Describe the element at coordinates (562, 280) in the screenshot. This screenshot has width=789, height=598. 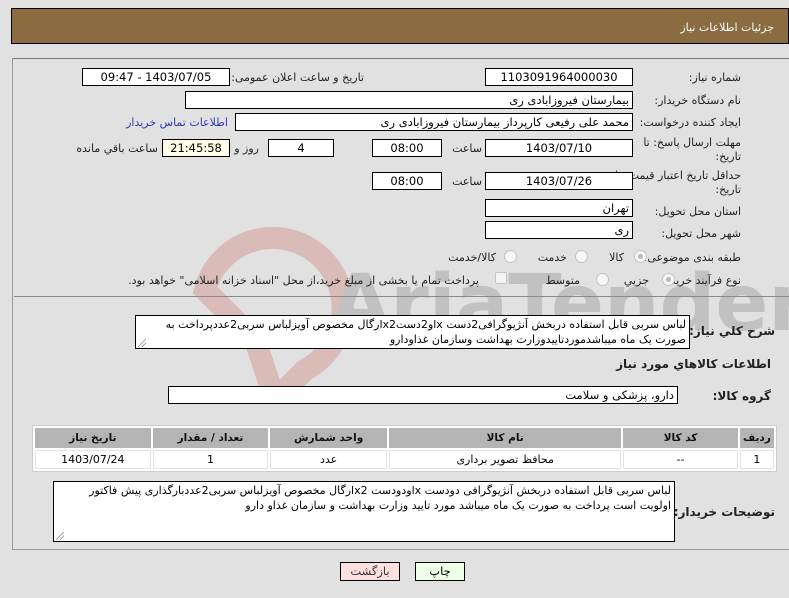
I see `purchase-type-option-medium: متوسط` at that location.